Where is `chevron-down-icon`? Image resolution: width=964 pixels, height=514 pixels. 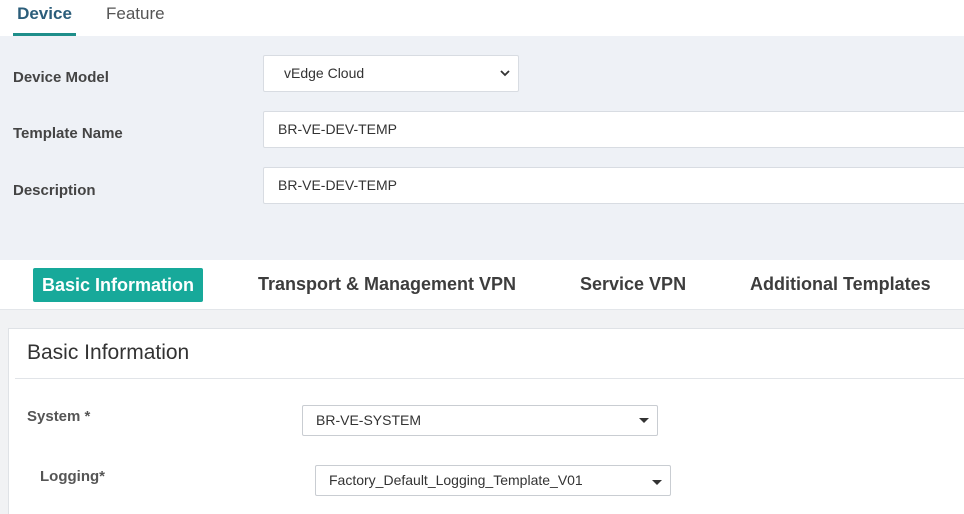
chevron-down-icon is located at coordinates (505, 73).